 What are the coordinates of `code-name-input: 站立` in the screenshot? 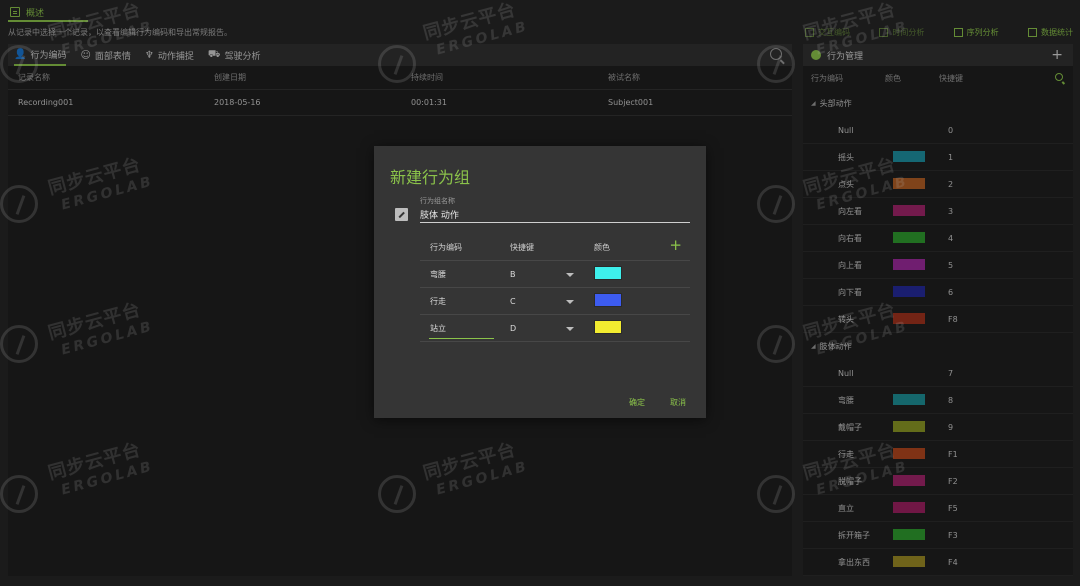 It's located at (460, 328).